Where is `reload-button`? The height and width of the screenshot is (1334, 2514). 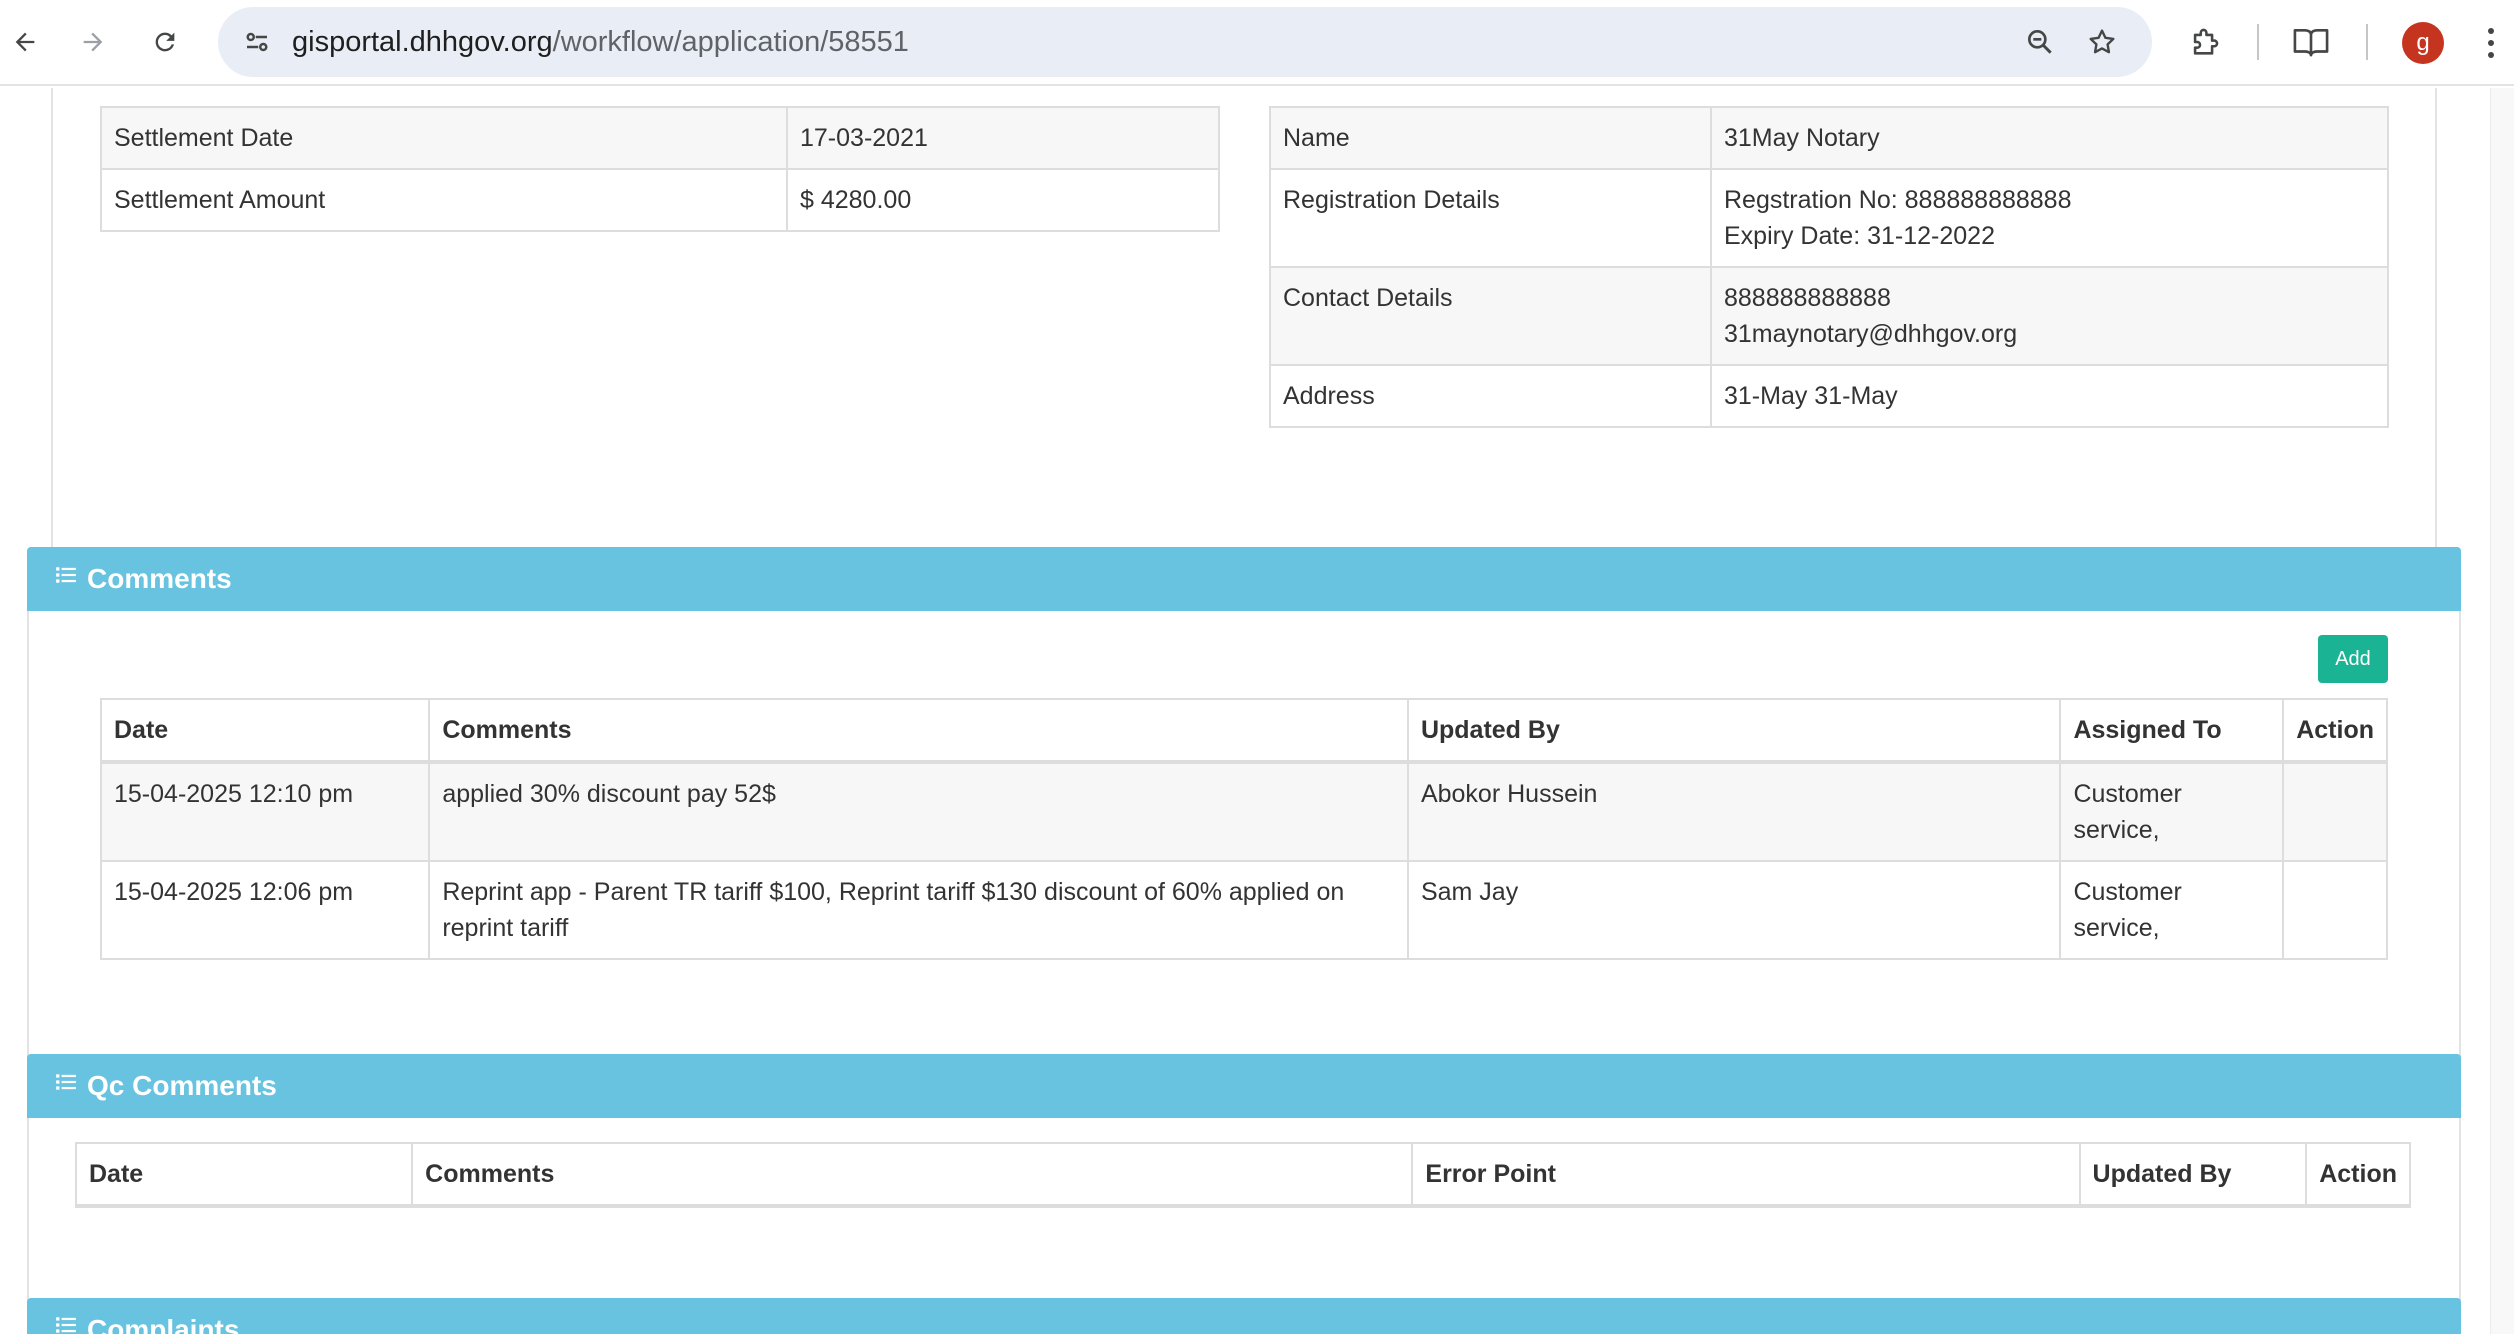
reload-button is located at coordinates (165, 42).